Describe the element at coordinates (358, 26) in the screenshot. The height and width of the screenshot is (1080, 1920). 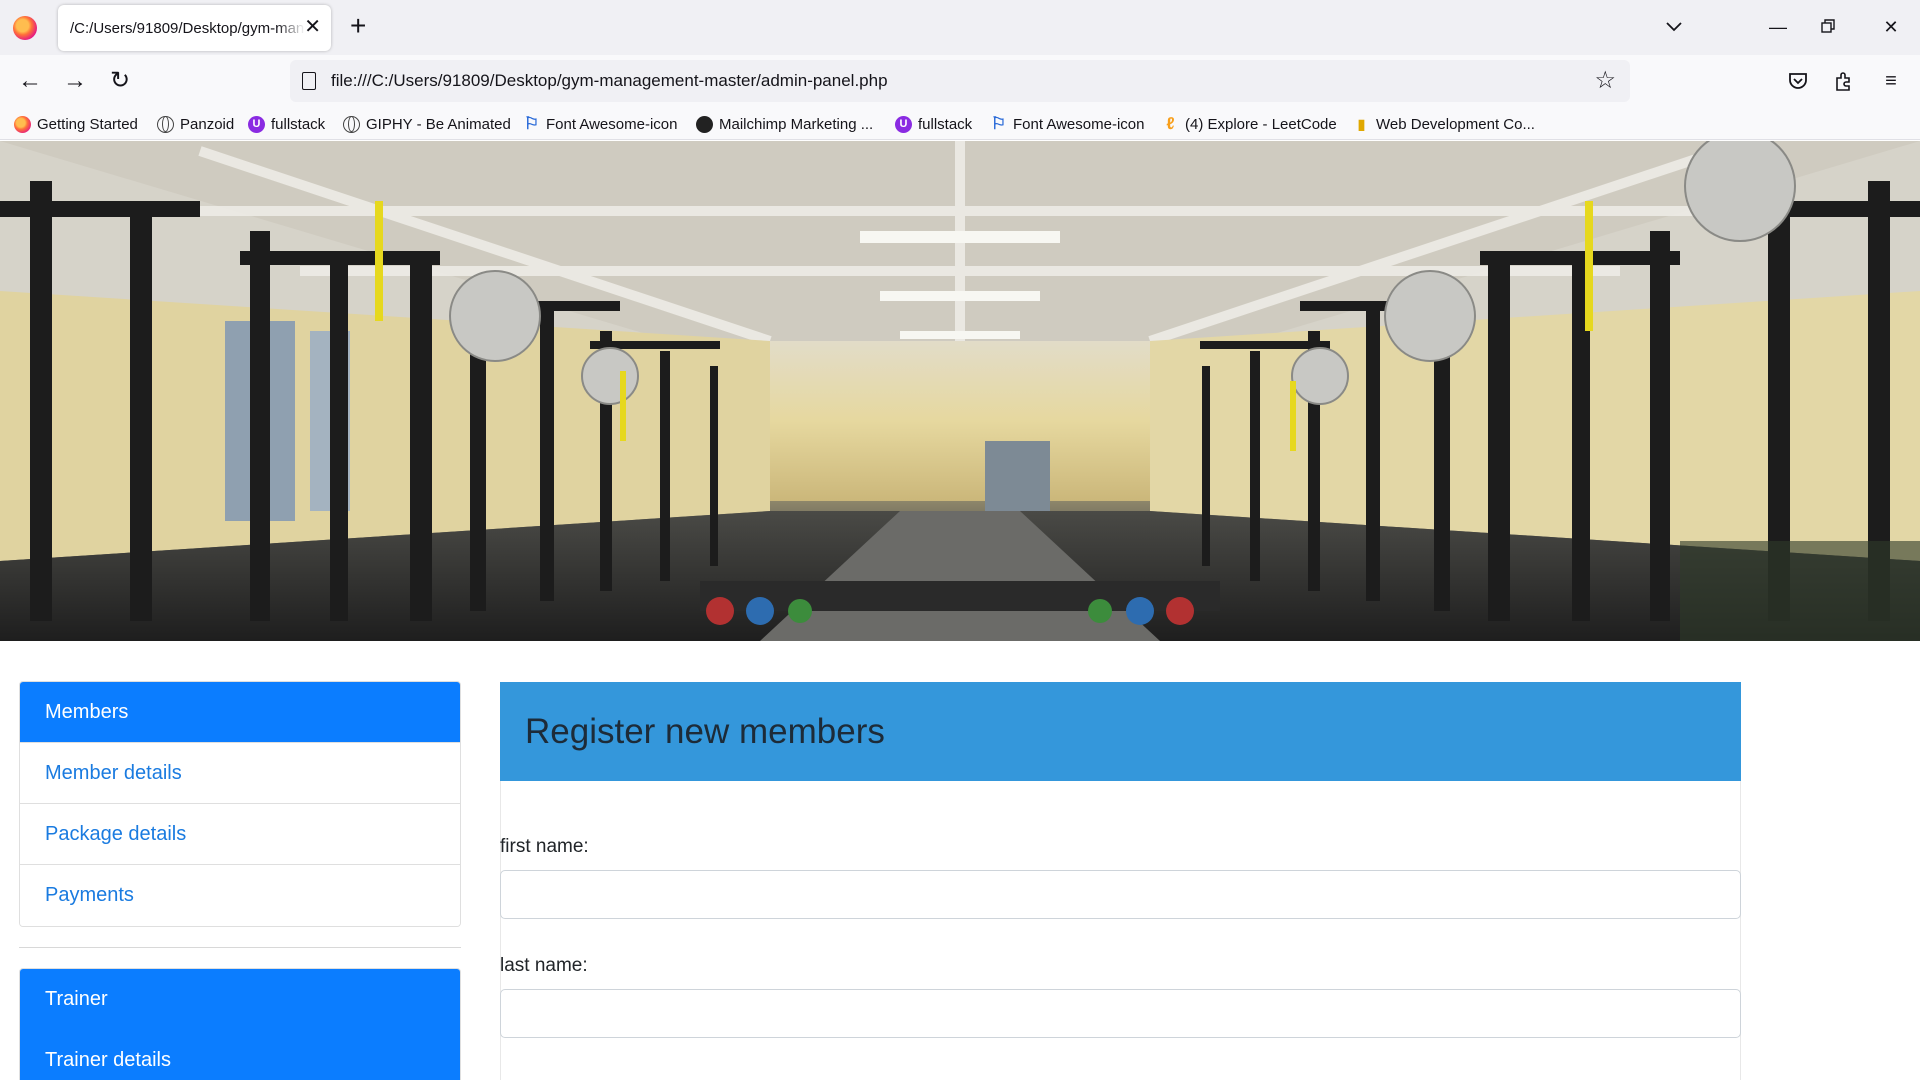
I see `new-tab-plus-icon: +` at that location.